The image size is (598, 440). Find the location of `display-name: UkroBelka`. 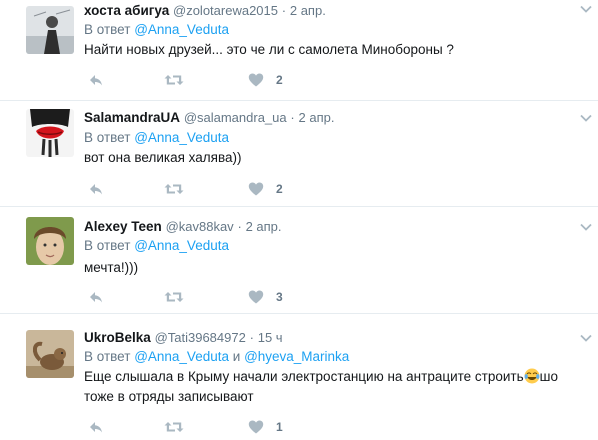

display-name: UkroBelka is located at coordinates (117, 337).